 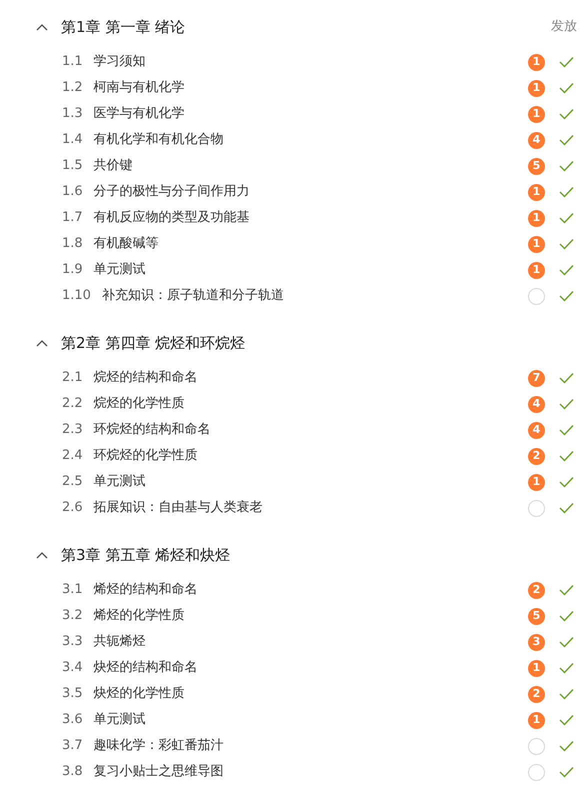 What do you see at coordinates (72, 668) in the screenshot?
I see `lesson-number: 3.4` at bounding box center [72, 668].